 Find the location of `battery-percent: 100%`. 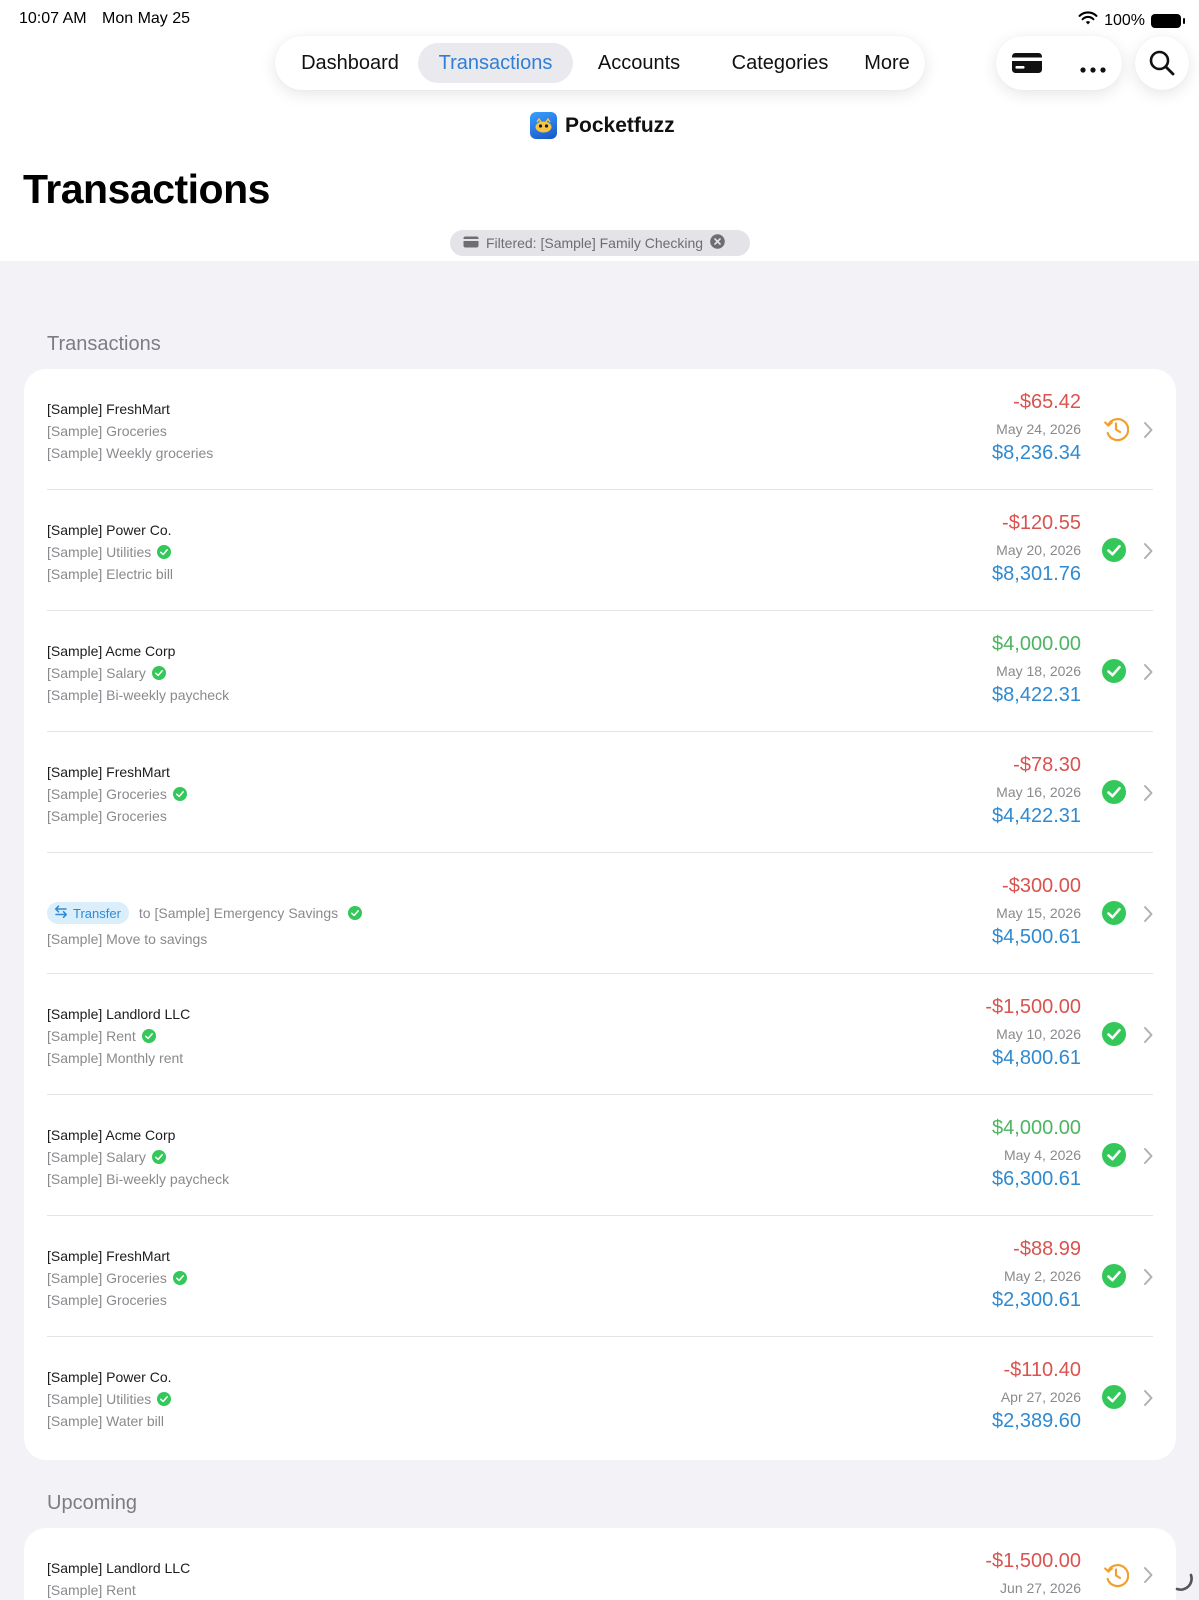

battery-percent: 100% is located at coordinates (1124, 20).